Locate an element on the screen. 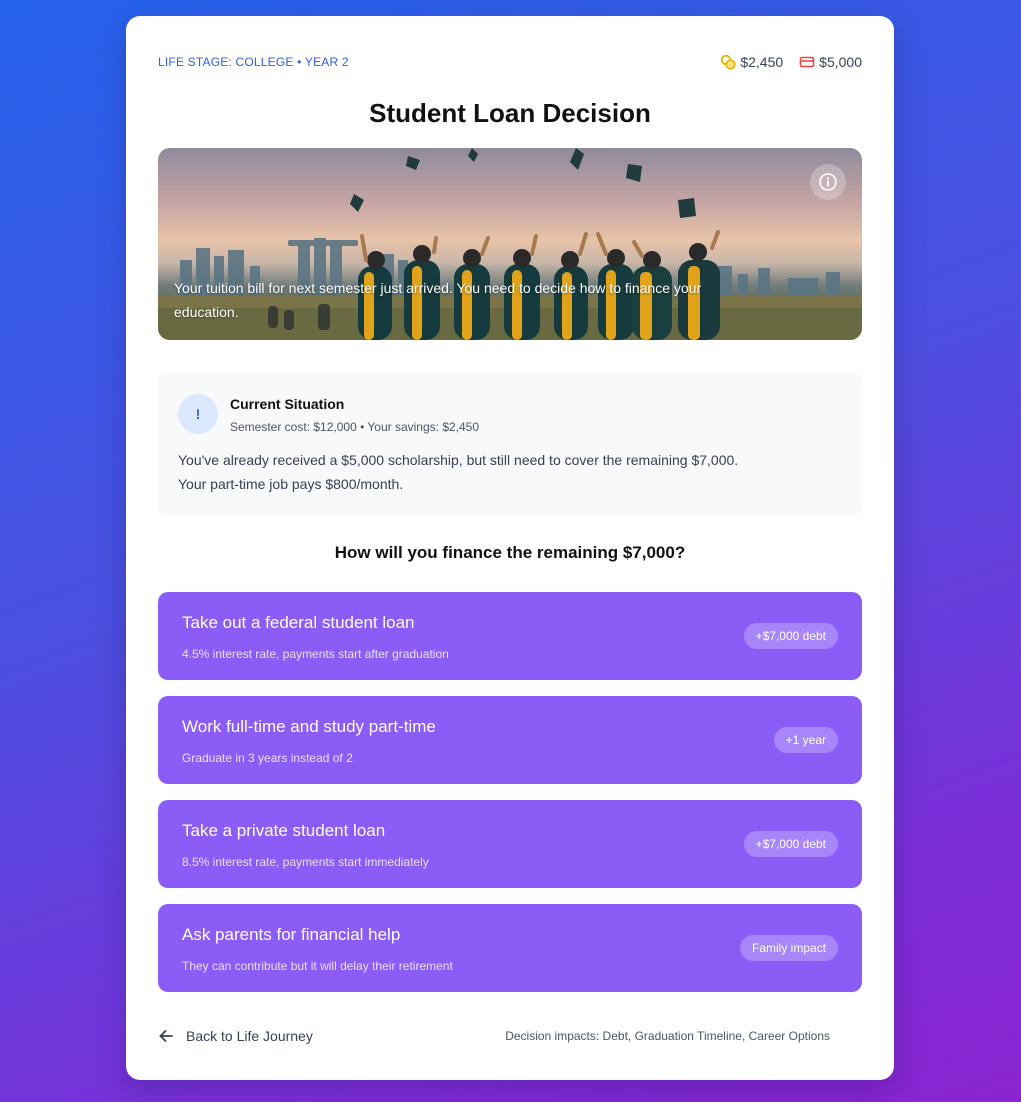  option-title: Work full-time and study part-time is located at coordinates (309, 726).